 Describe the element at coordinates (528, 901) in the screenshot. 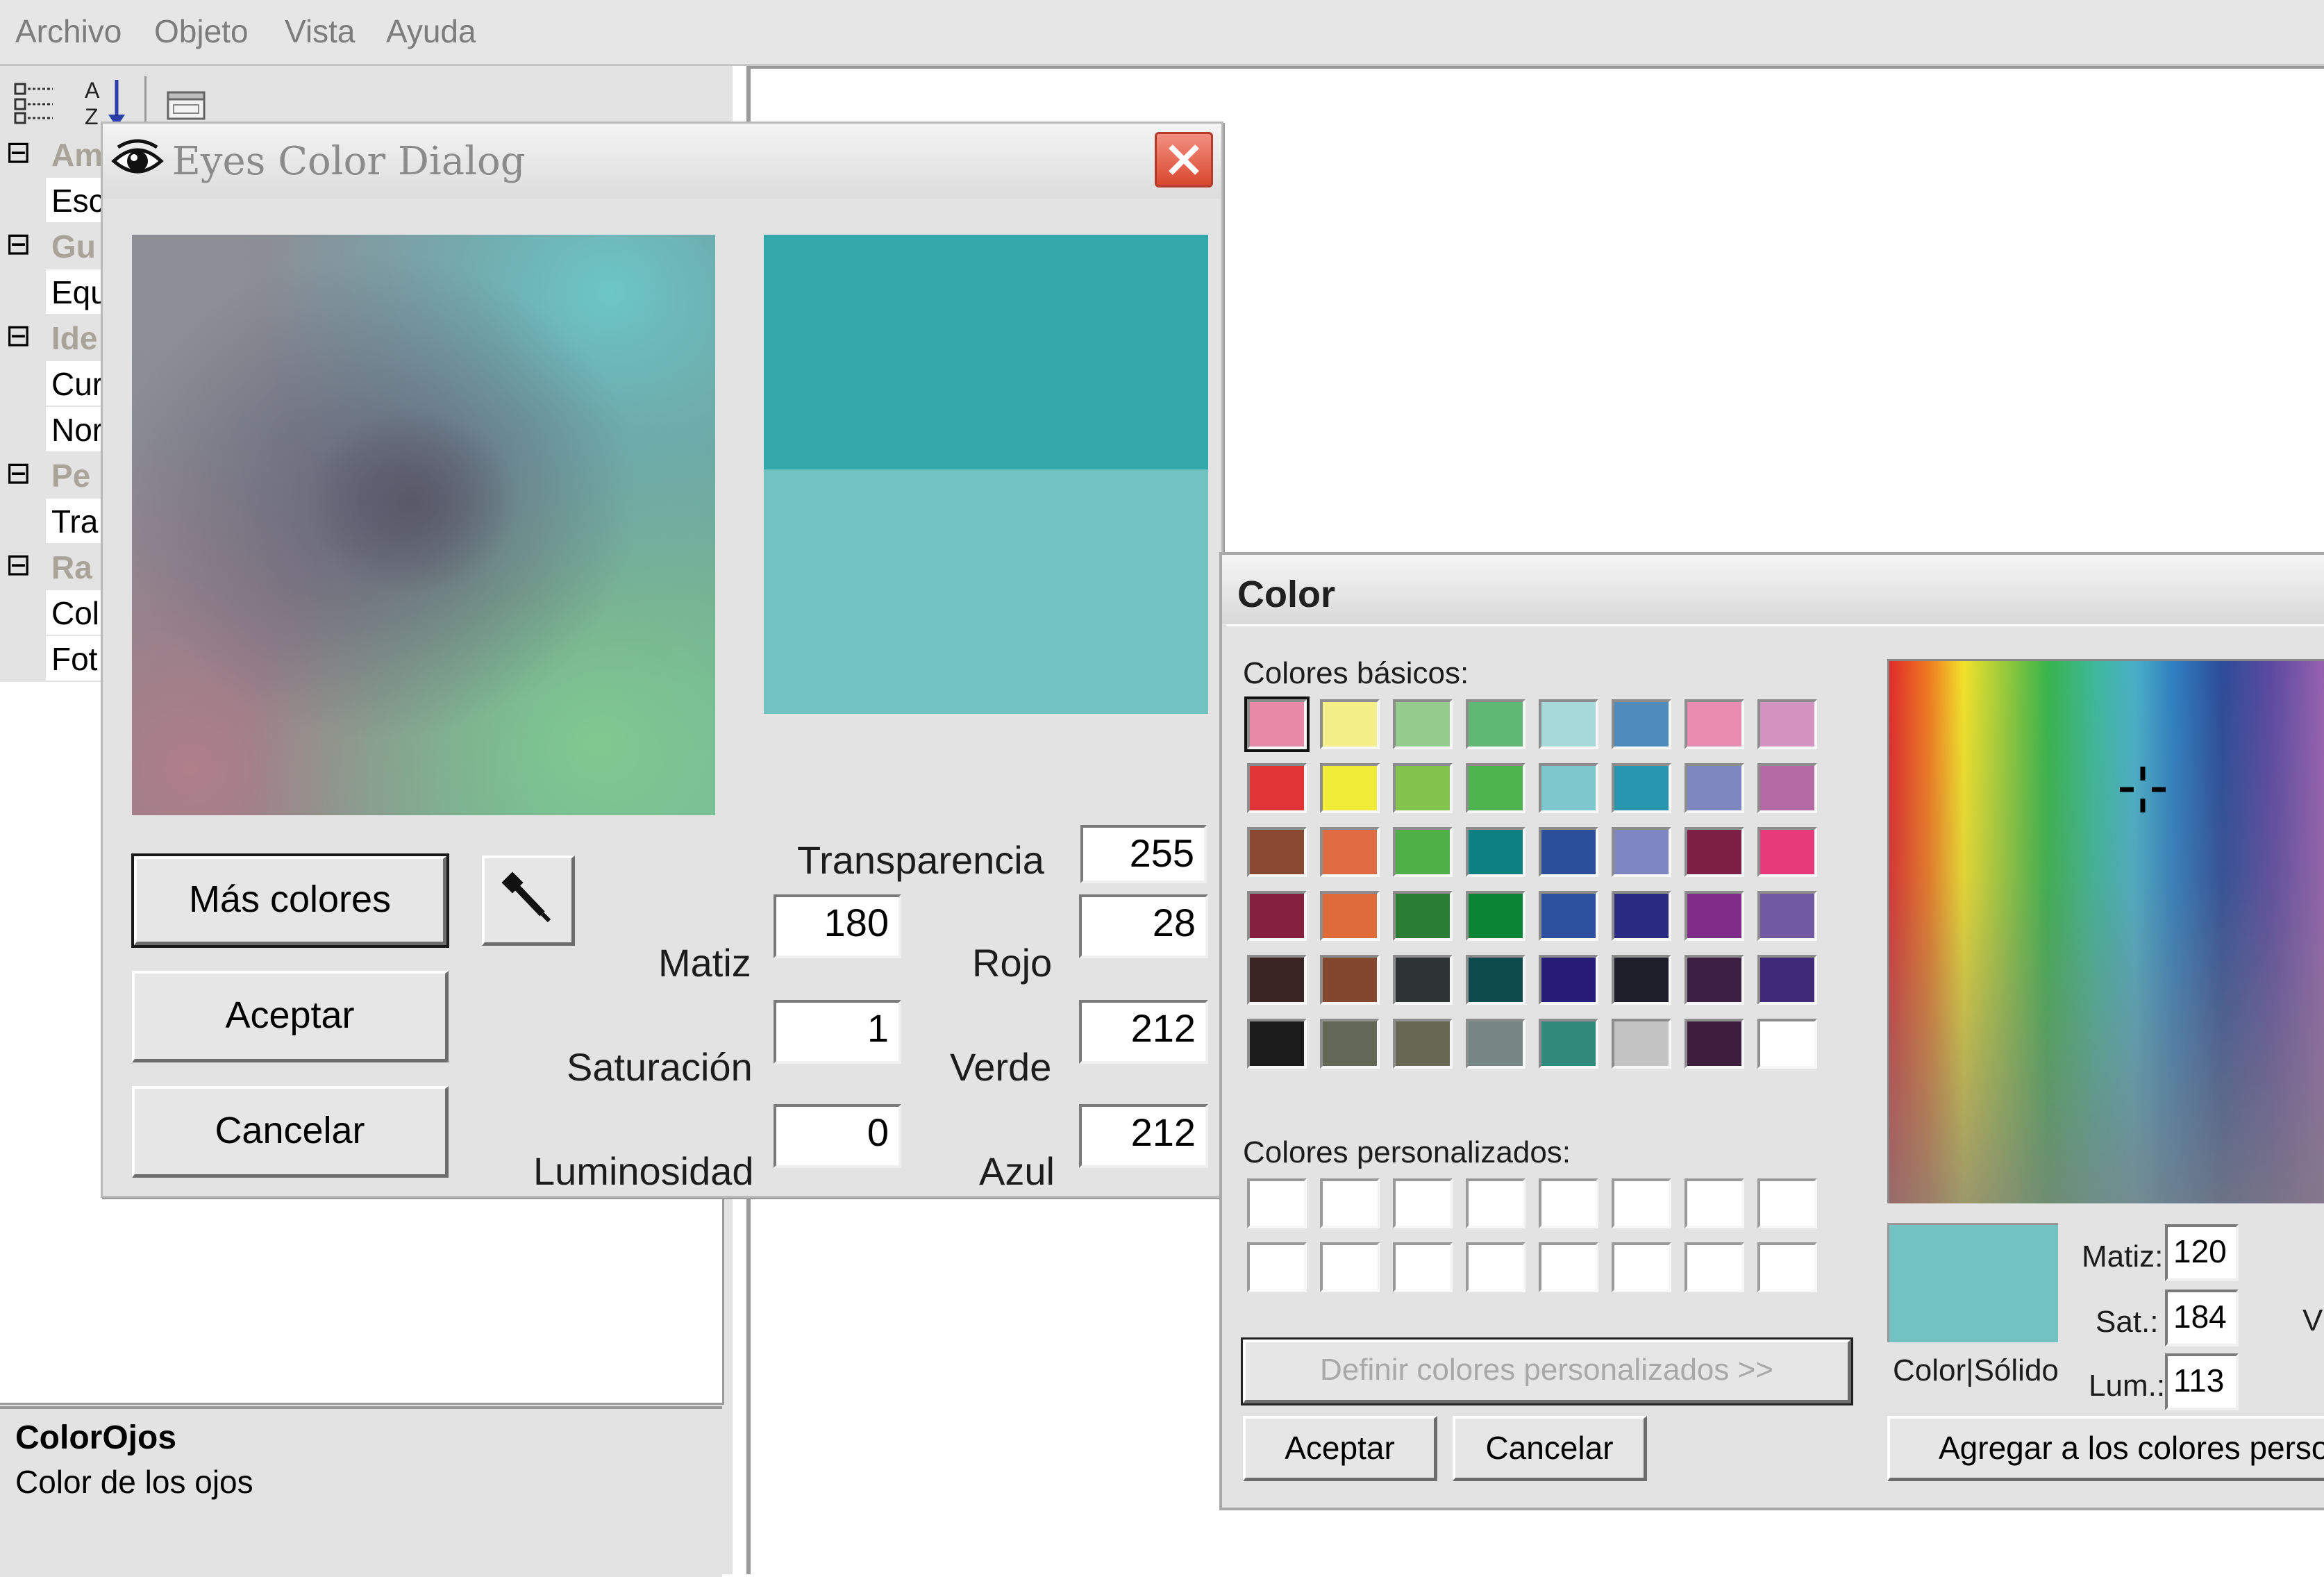

I see `eyedropper-button` at that location.